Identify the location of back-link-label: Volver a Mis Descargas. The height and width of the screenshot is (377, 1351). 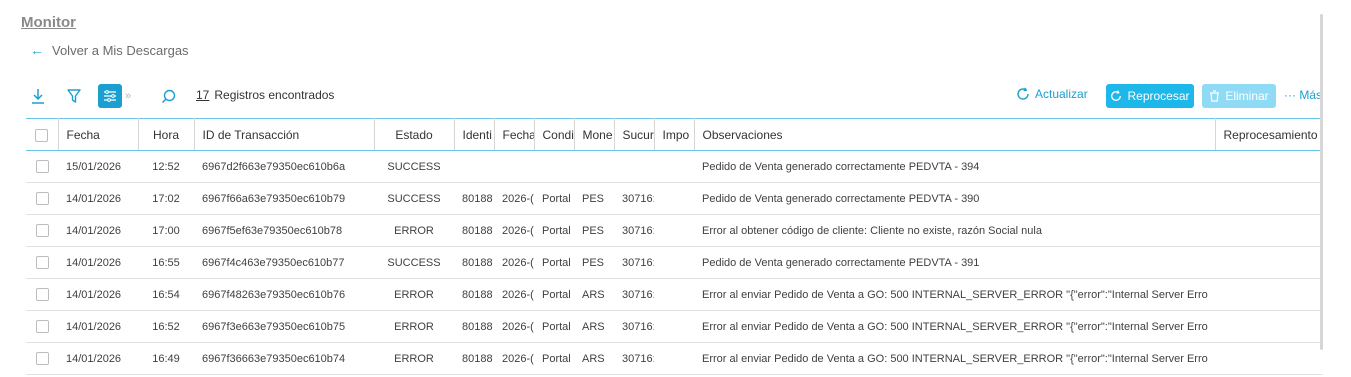
(120, 50).